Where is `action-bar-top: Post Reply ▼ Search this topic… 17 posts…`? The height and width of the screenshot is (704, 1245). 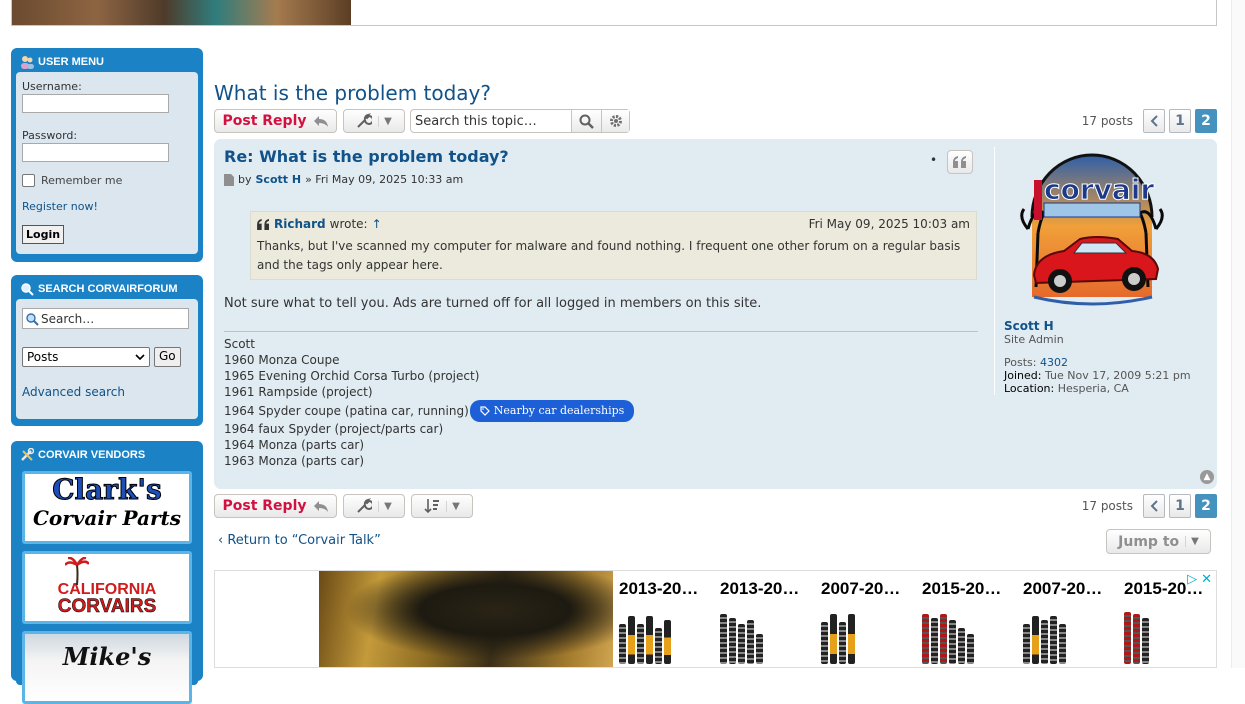 action-bar-top: Post Reply ▼ Search this topic… 17 posts… is located at coordinates (715, 121).